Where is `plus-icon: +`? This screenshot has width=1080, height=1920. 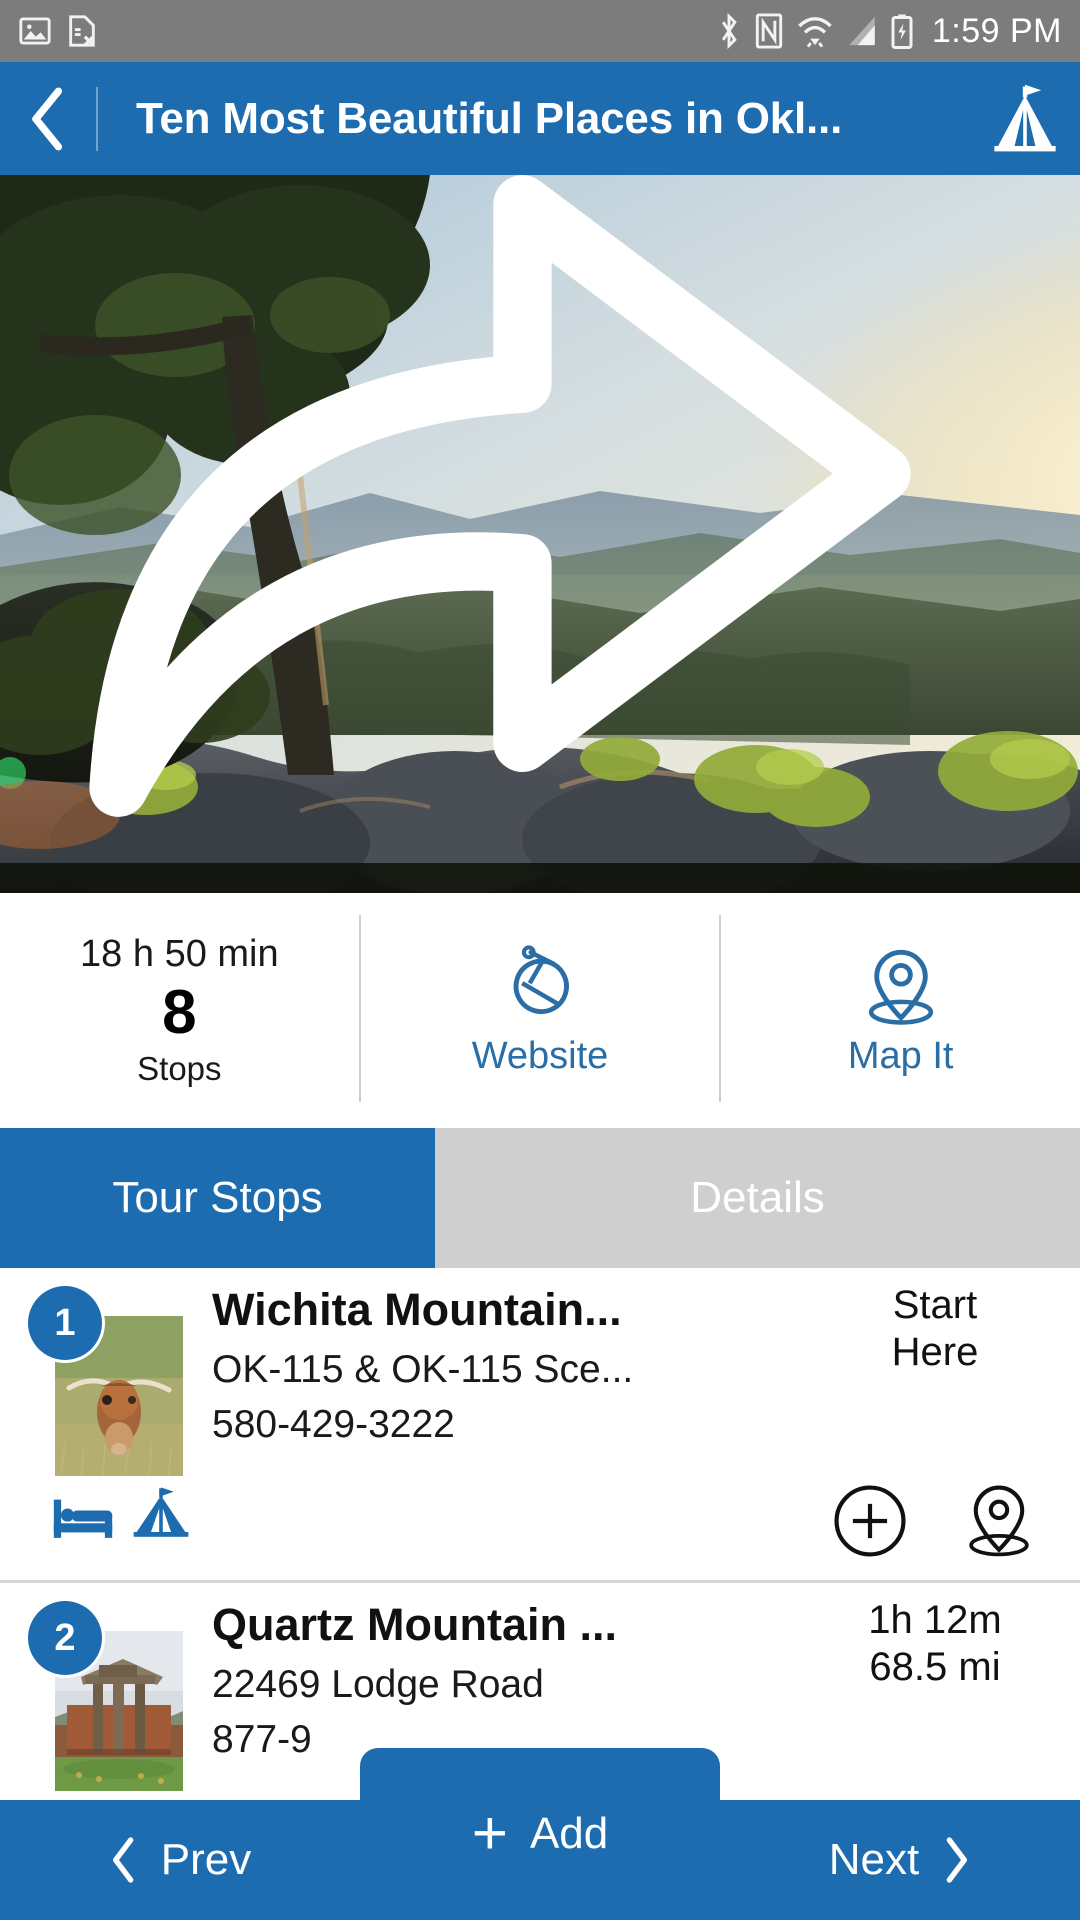 plus-icon: + is located at coordinates (489, 1833).